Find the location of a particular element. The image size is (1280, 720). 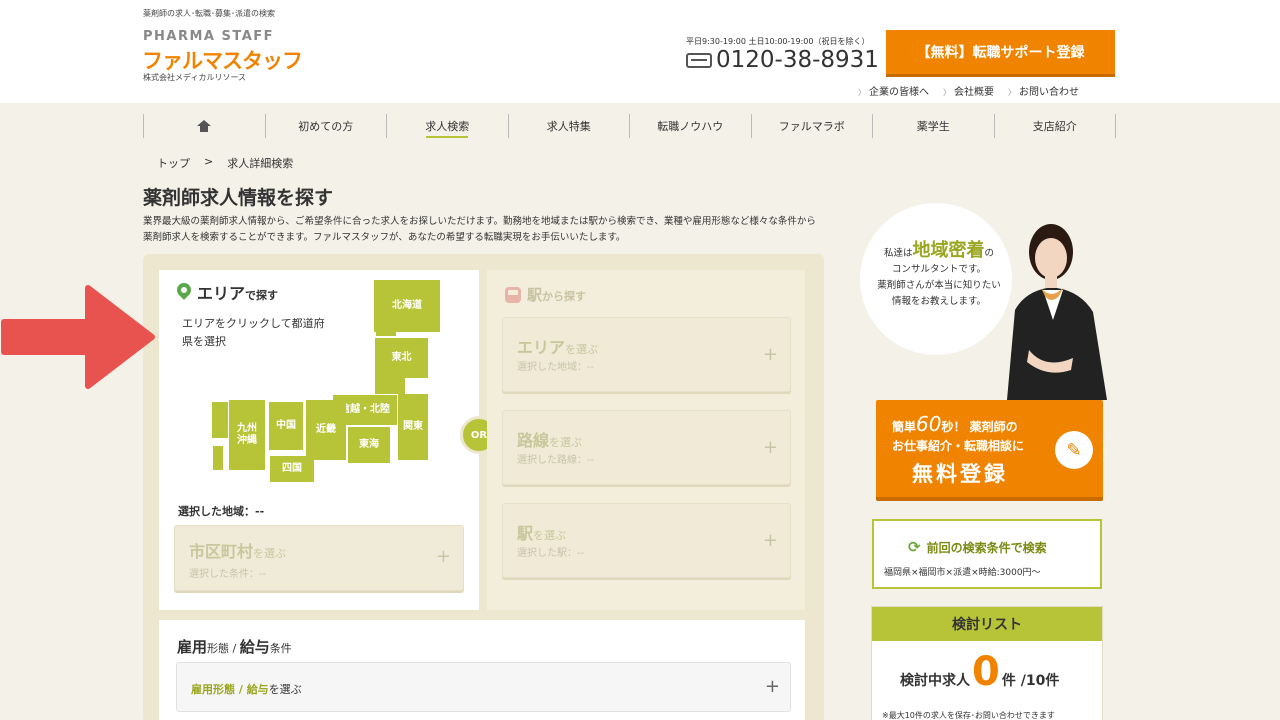

employment-select-card: 雇用形態 / 給与を選ぶ + is located at coordinates (483, 687).